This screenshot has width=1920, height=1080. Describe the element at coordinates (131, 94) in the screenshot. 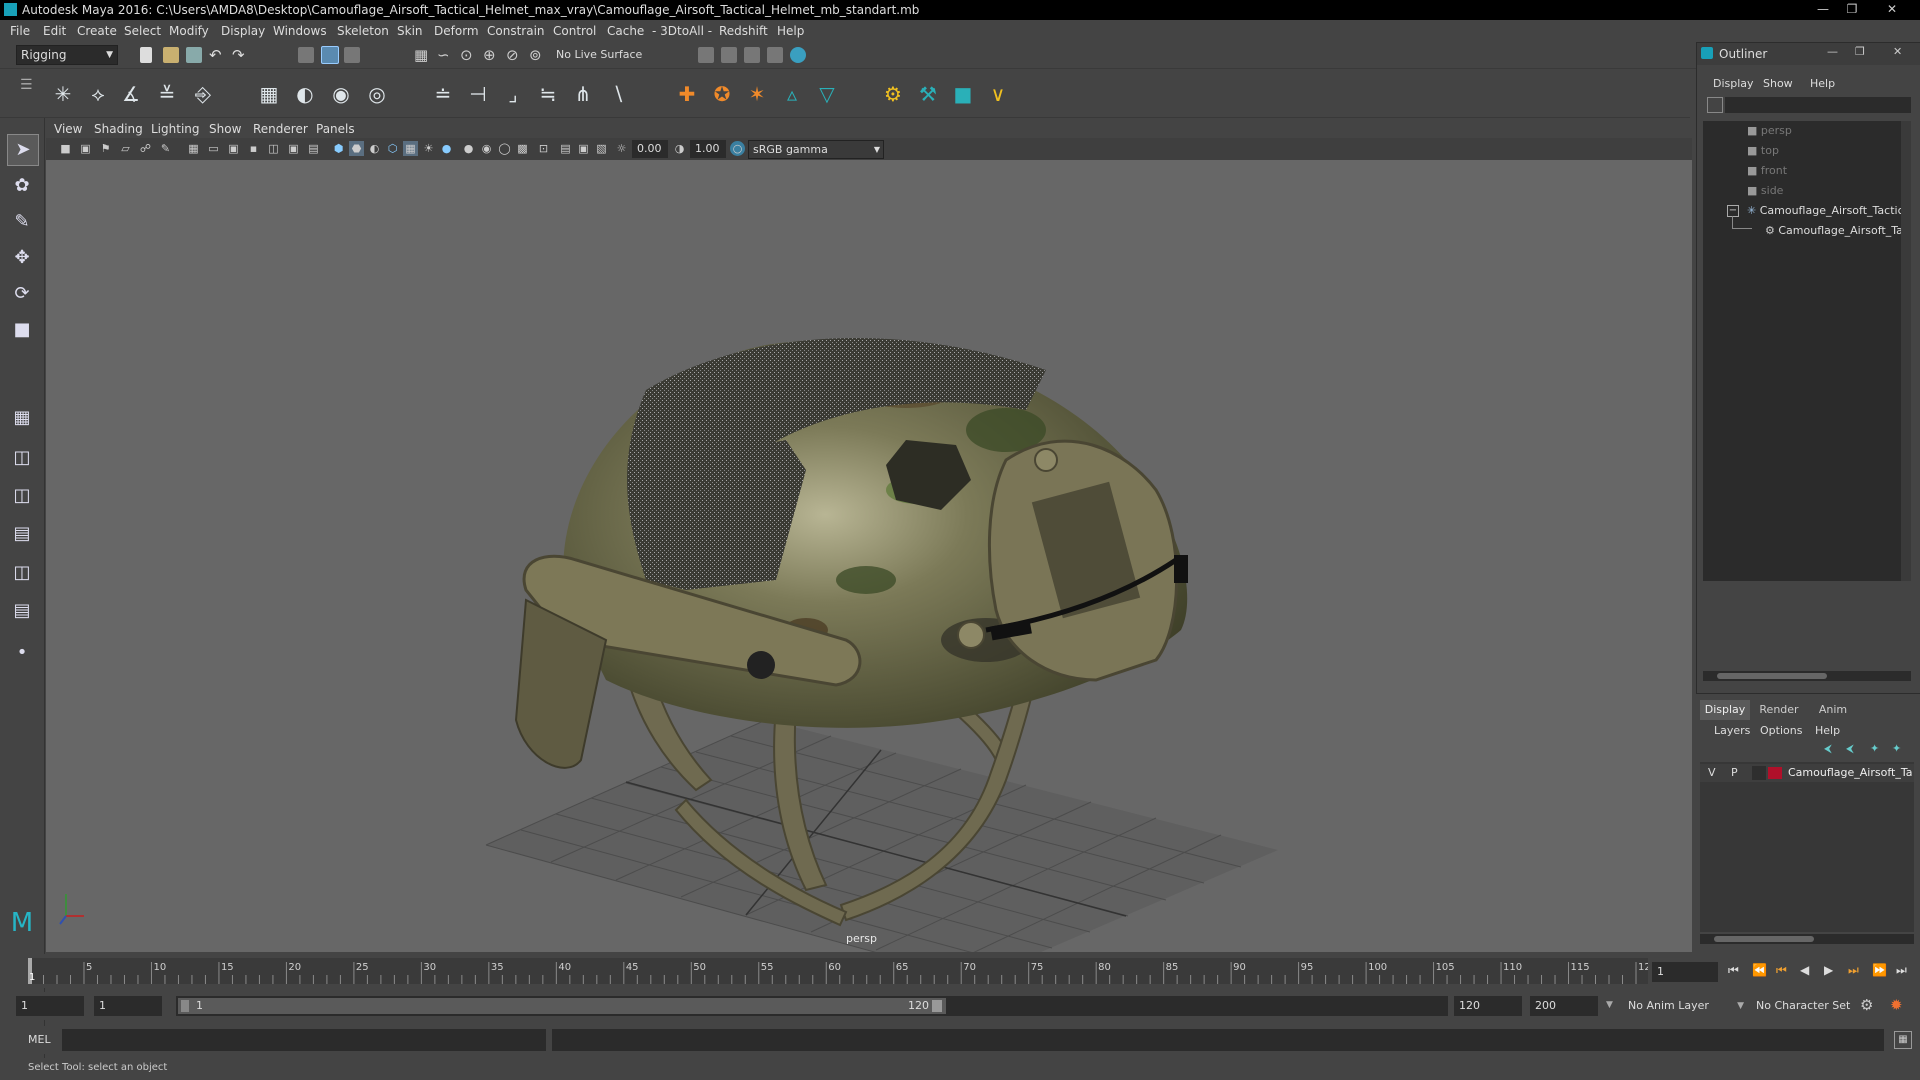

I see `ik-spline-icon: ∡` at that location.